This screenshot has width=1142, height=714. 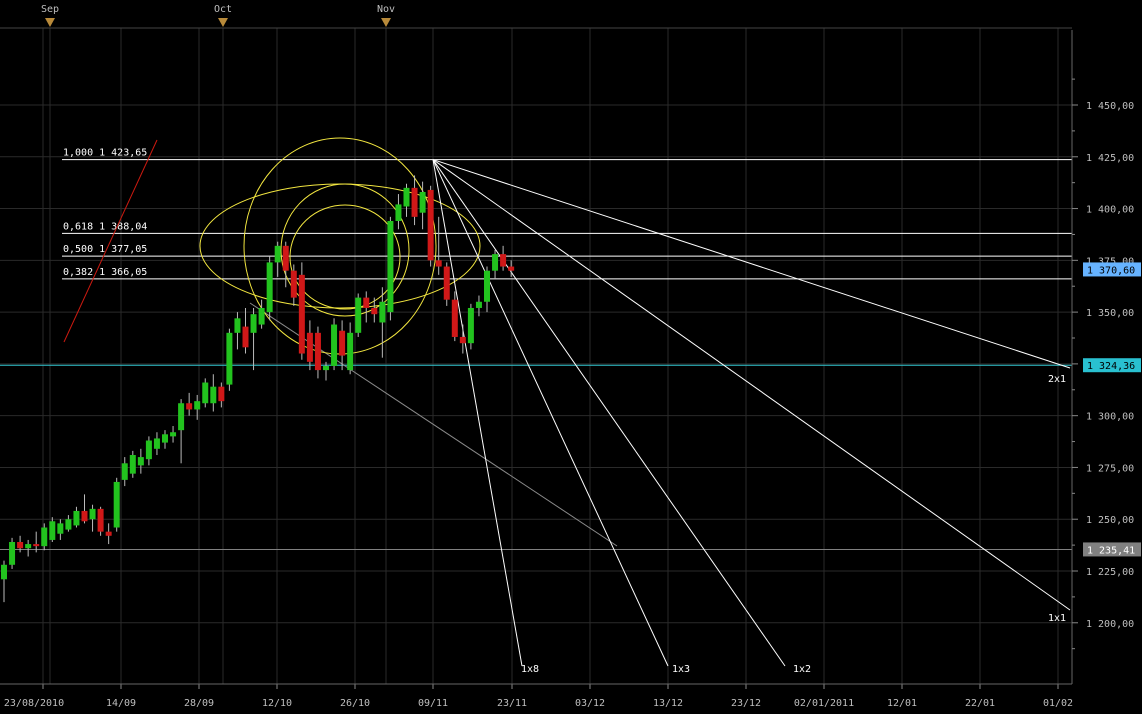 I want to click on x-tick-label: 22/01, so click(x=980, y=703).